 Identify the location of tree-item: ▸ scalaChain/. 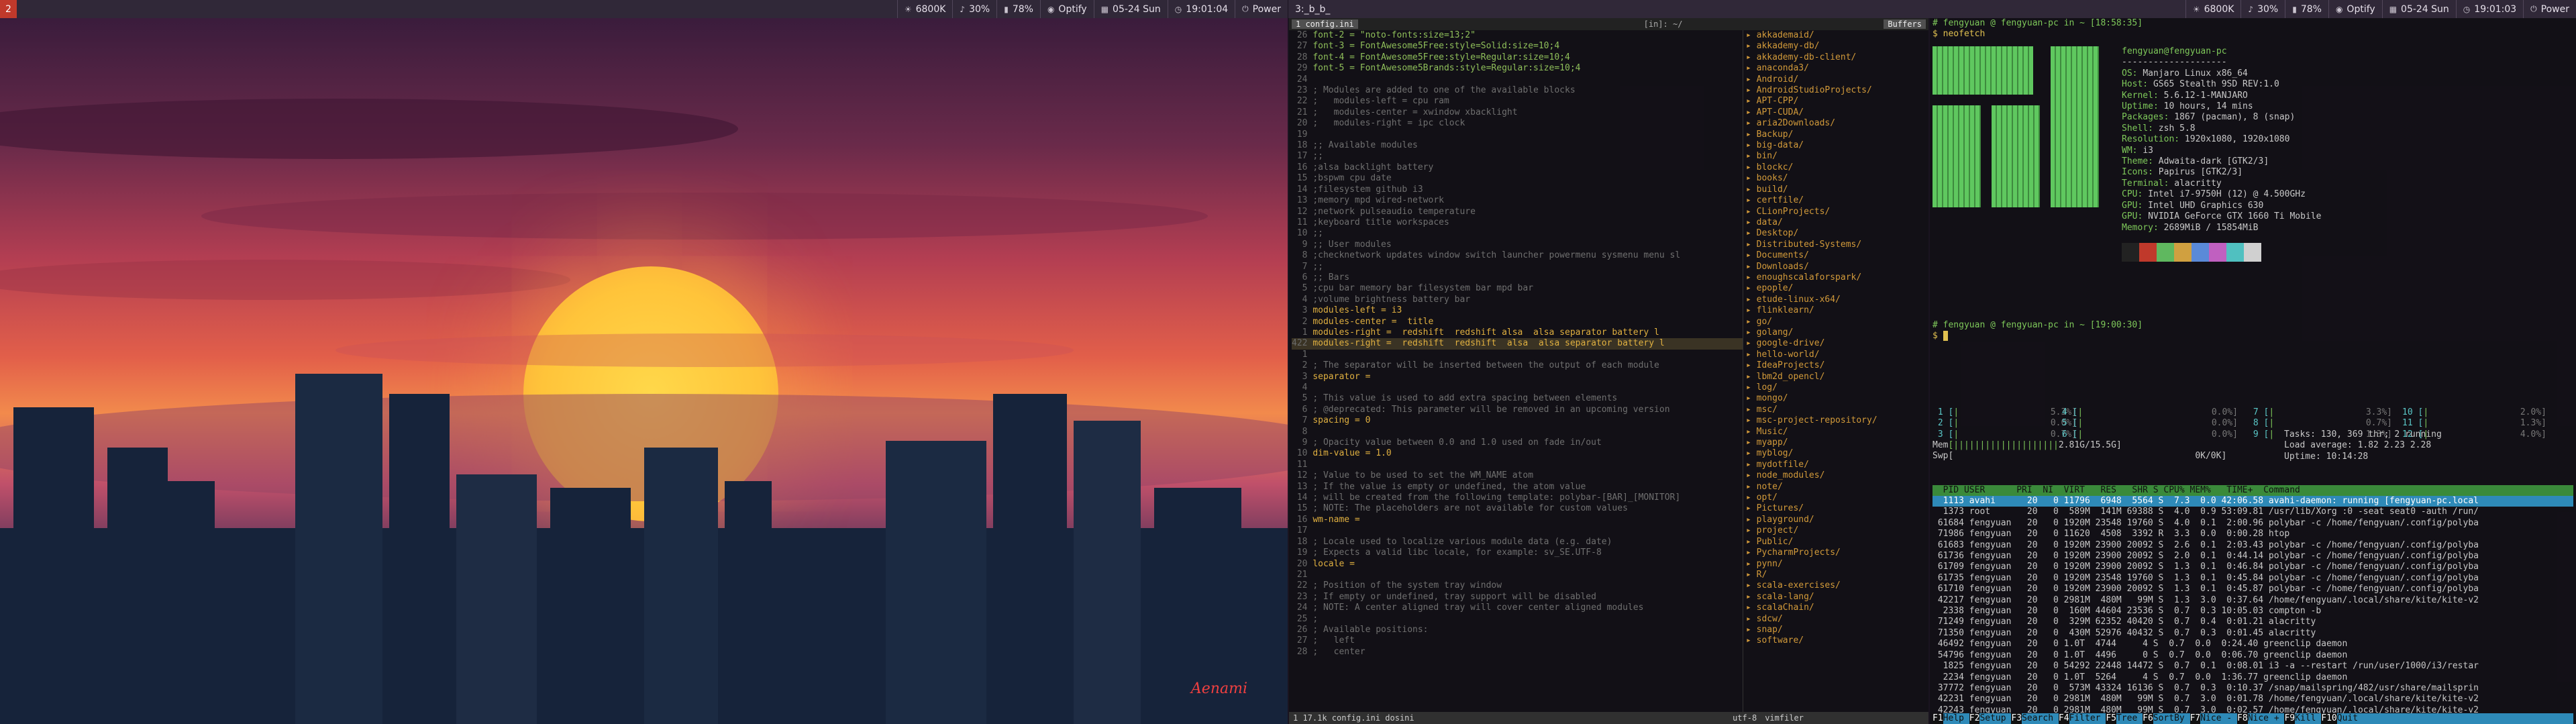
(1837, 608).